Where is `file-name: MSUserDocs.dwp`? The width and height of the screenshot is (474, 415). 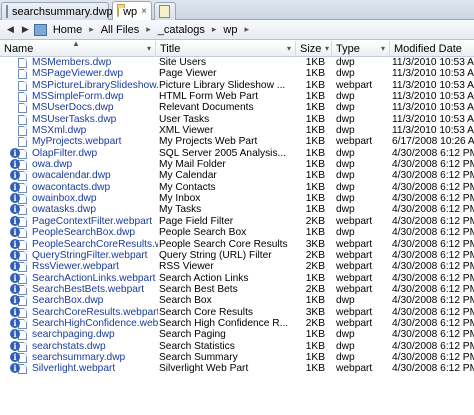 file-name: MSUserDocs.dwp is located at coordinates (95, 107).